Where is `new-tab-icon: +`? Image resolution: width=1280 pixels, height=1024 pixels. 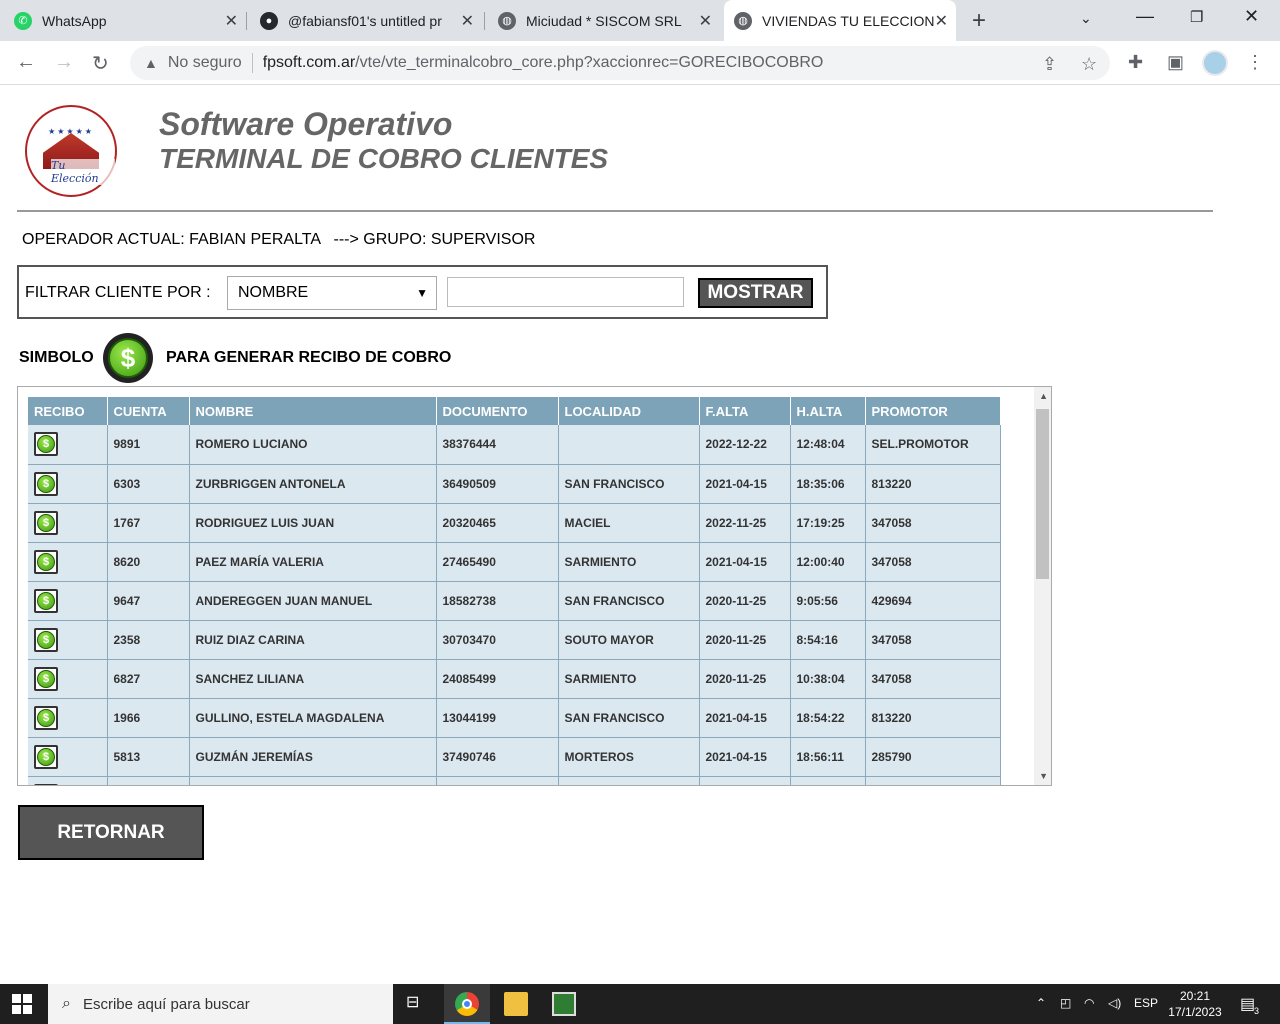
new-tab-icon: + is located at coordinates (979, 21).